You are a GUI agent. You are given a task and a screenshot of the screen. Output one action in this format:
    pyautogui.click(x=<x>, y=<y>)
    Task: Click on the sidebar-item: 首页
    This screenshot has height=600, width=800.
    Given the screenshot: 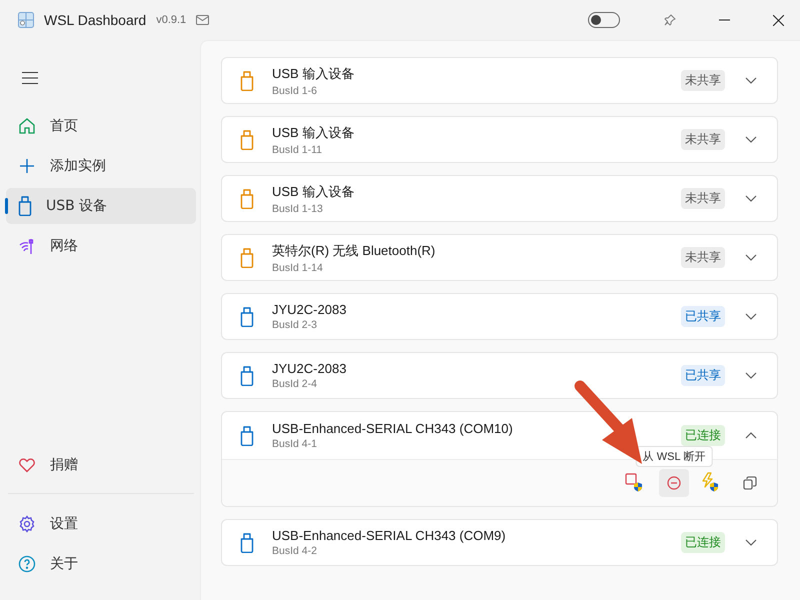 What is the action you would take?
    pyautogui.click(x=101, y=126)
    